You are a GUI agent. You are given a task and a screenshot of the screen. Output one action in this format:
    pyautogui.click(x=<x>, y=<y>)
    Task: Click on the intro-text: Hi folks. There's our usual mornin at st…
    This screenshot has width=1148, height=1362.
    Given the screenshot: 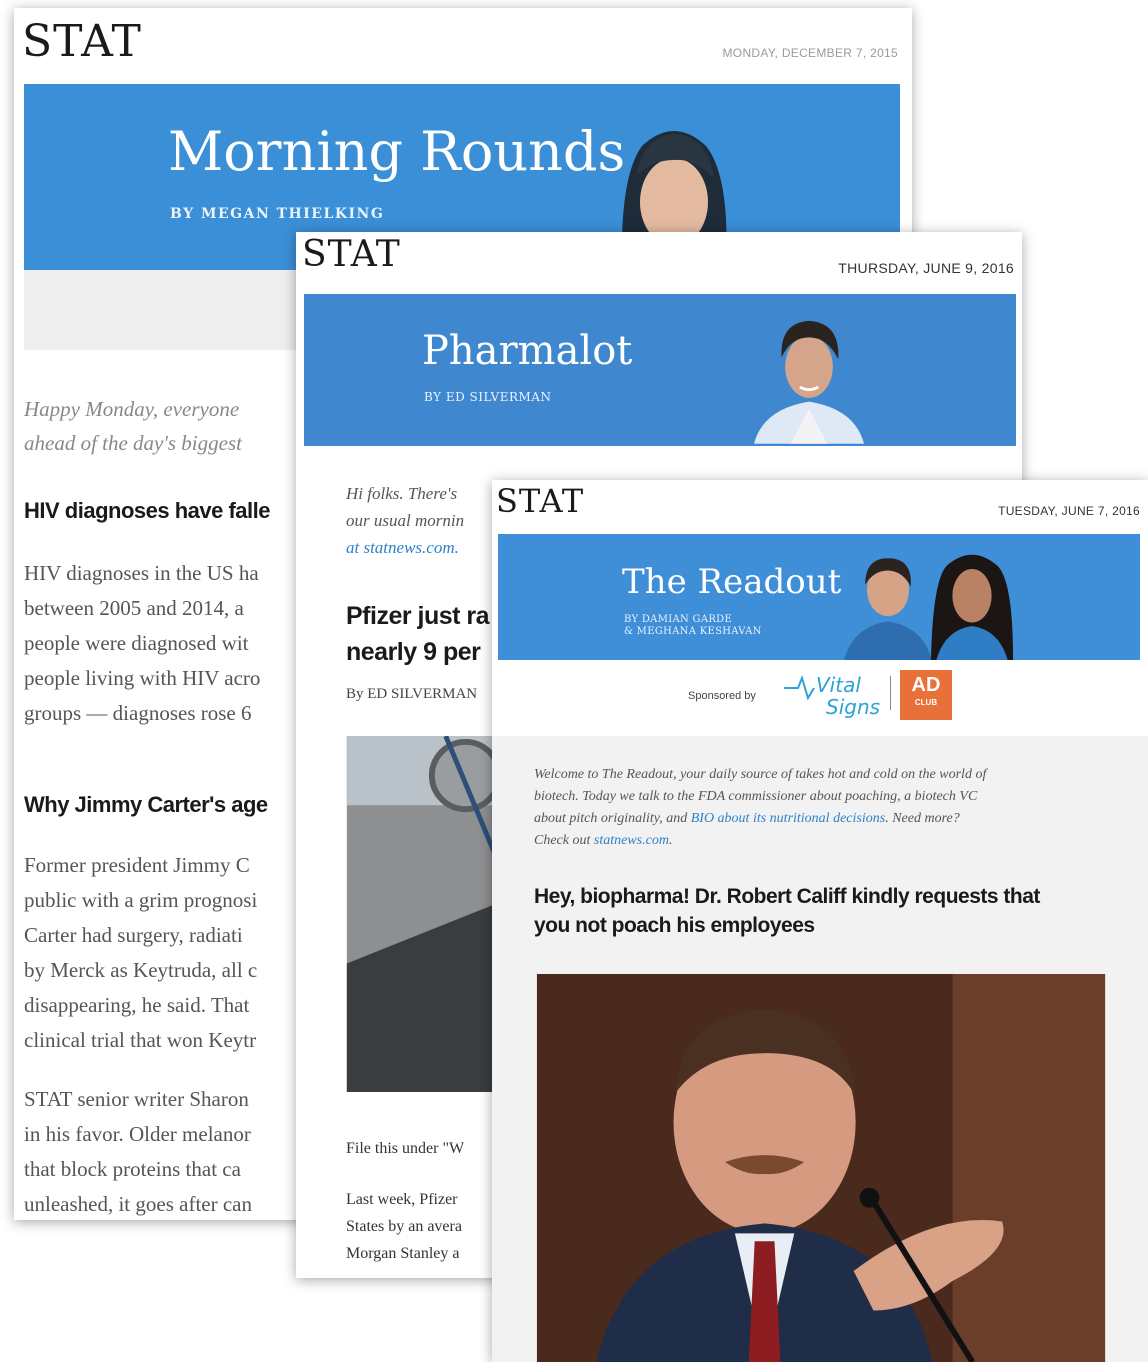 What is the action you would take?
    pyautogui.click(x=405, y=520)
    